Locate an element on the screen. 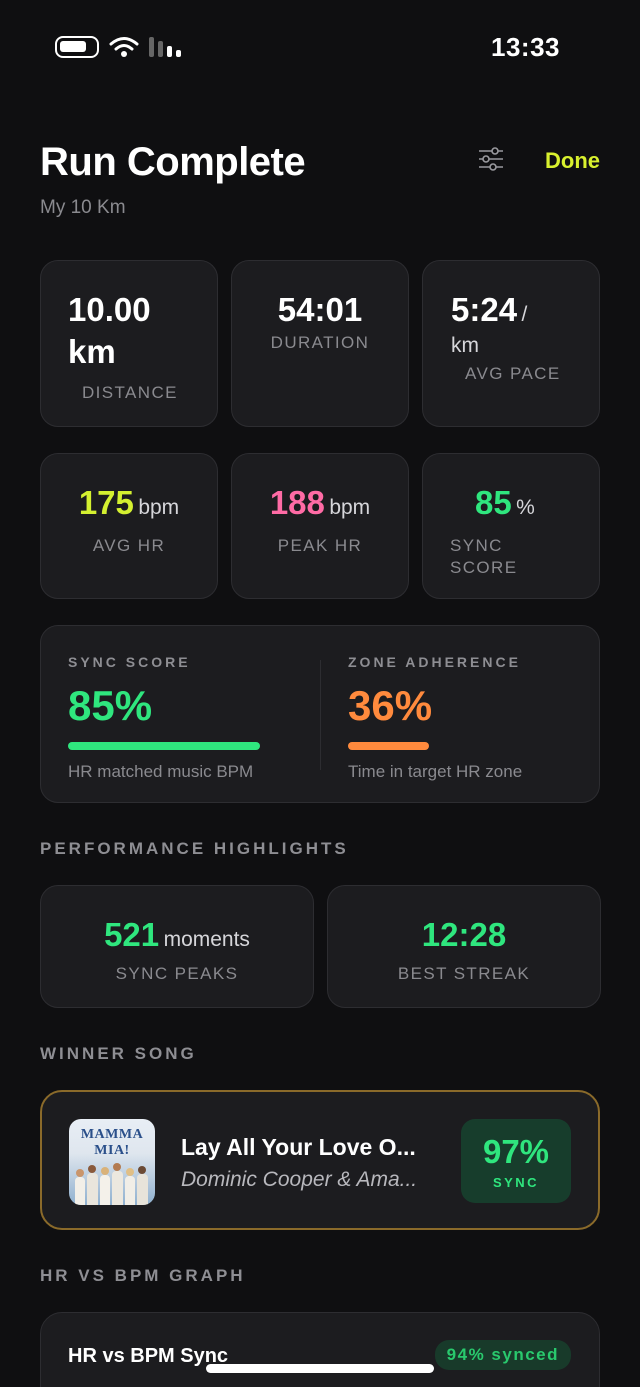 Image resolution: width=640 pixels, height=1387 pixels. section-title-performance: PERFORMANCE HIGHLIGHTS is located at coordinates (194, 848).